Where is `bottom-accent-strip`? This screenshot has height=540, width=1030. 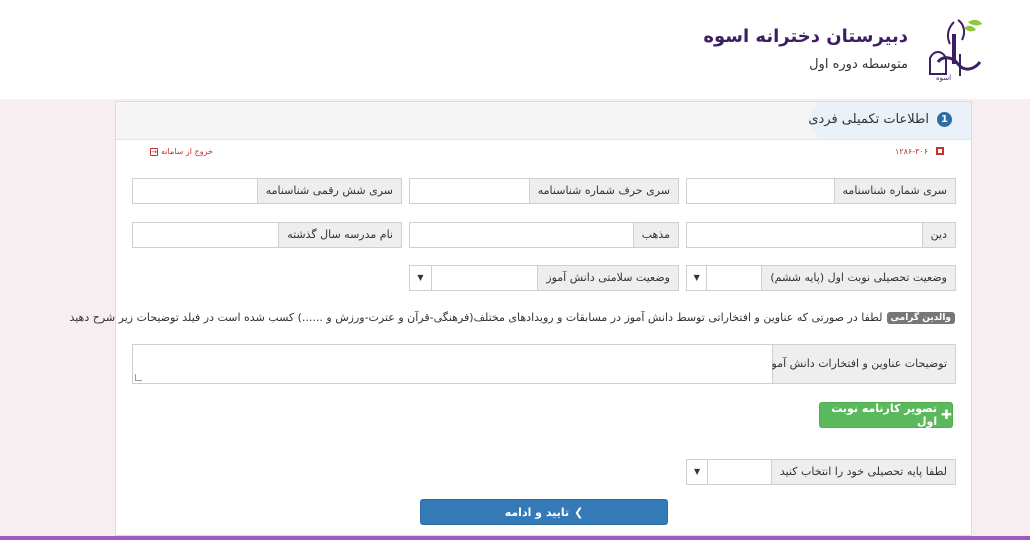 bottom-accent-strip is located at coordinates (515, 538).